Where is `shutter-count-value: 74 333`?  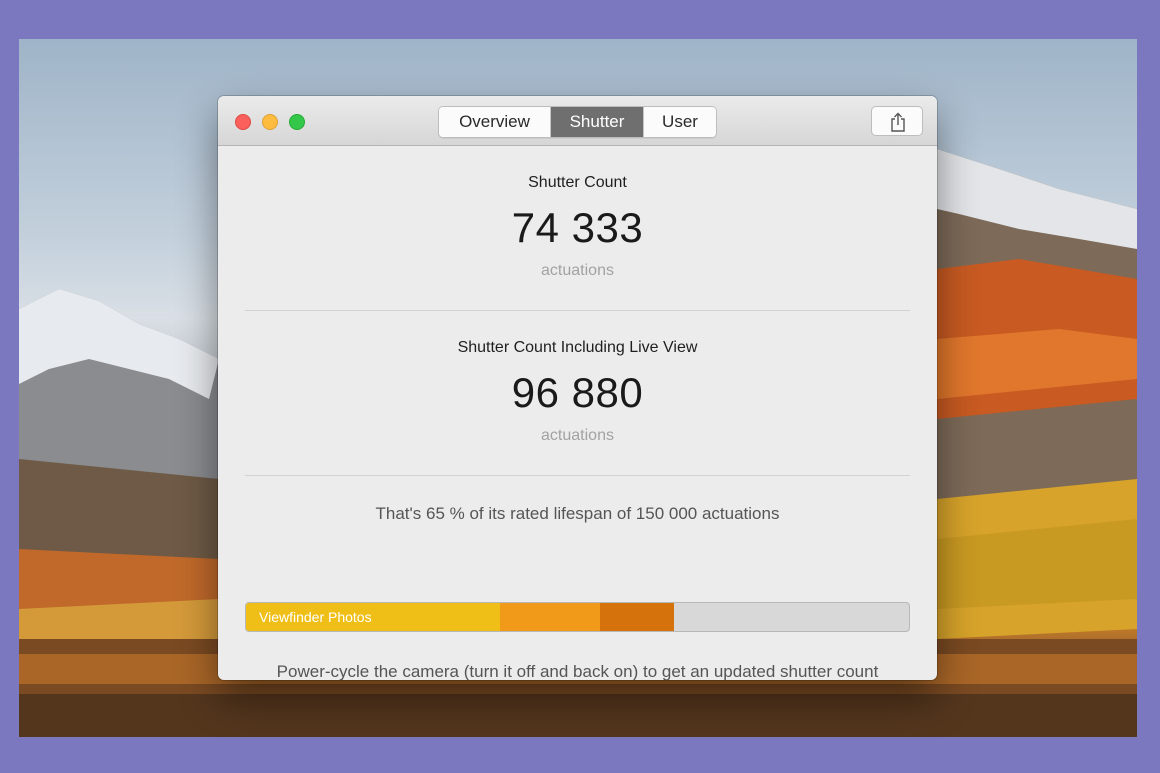
shutter-count-value: 74 333 is located at coordinates (577, 227).